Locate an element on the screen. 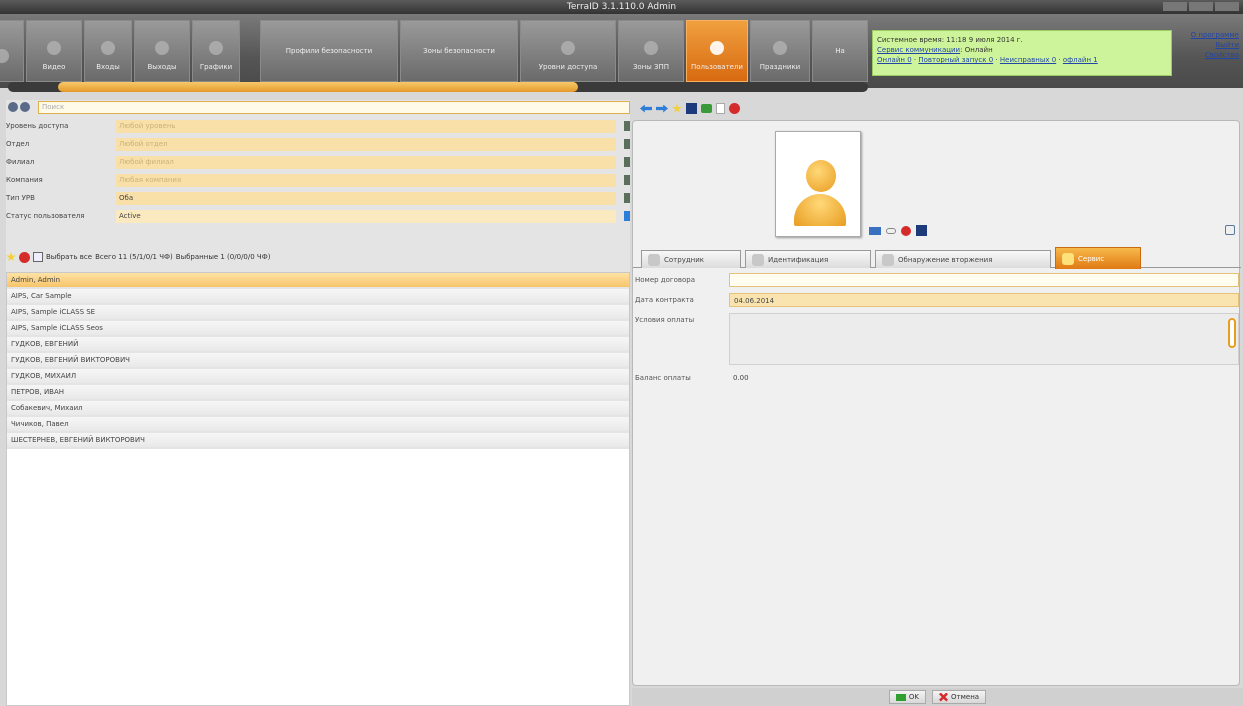  offline-link: офлайн 1 is located at coordinates (1080, 60).